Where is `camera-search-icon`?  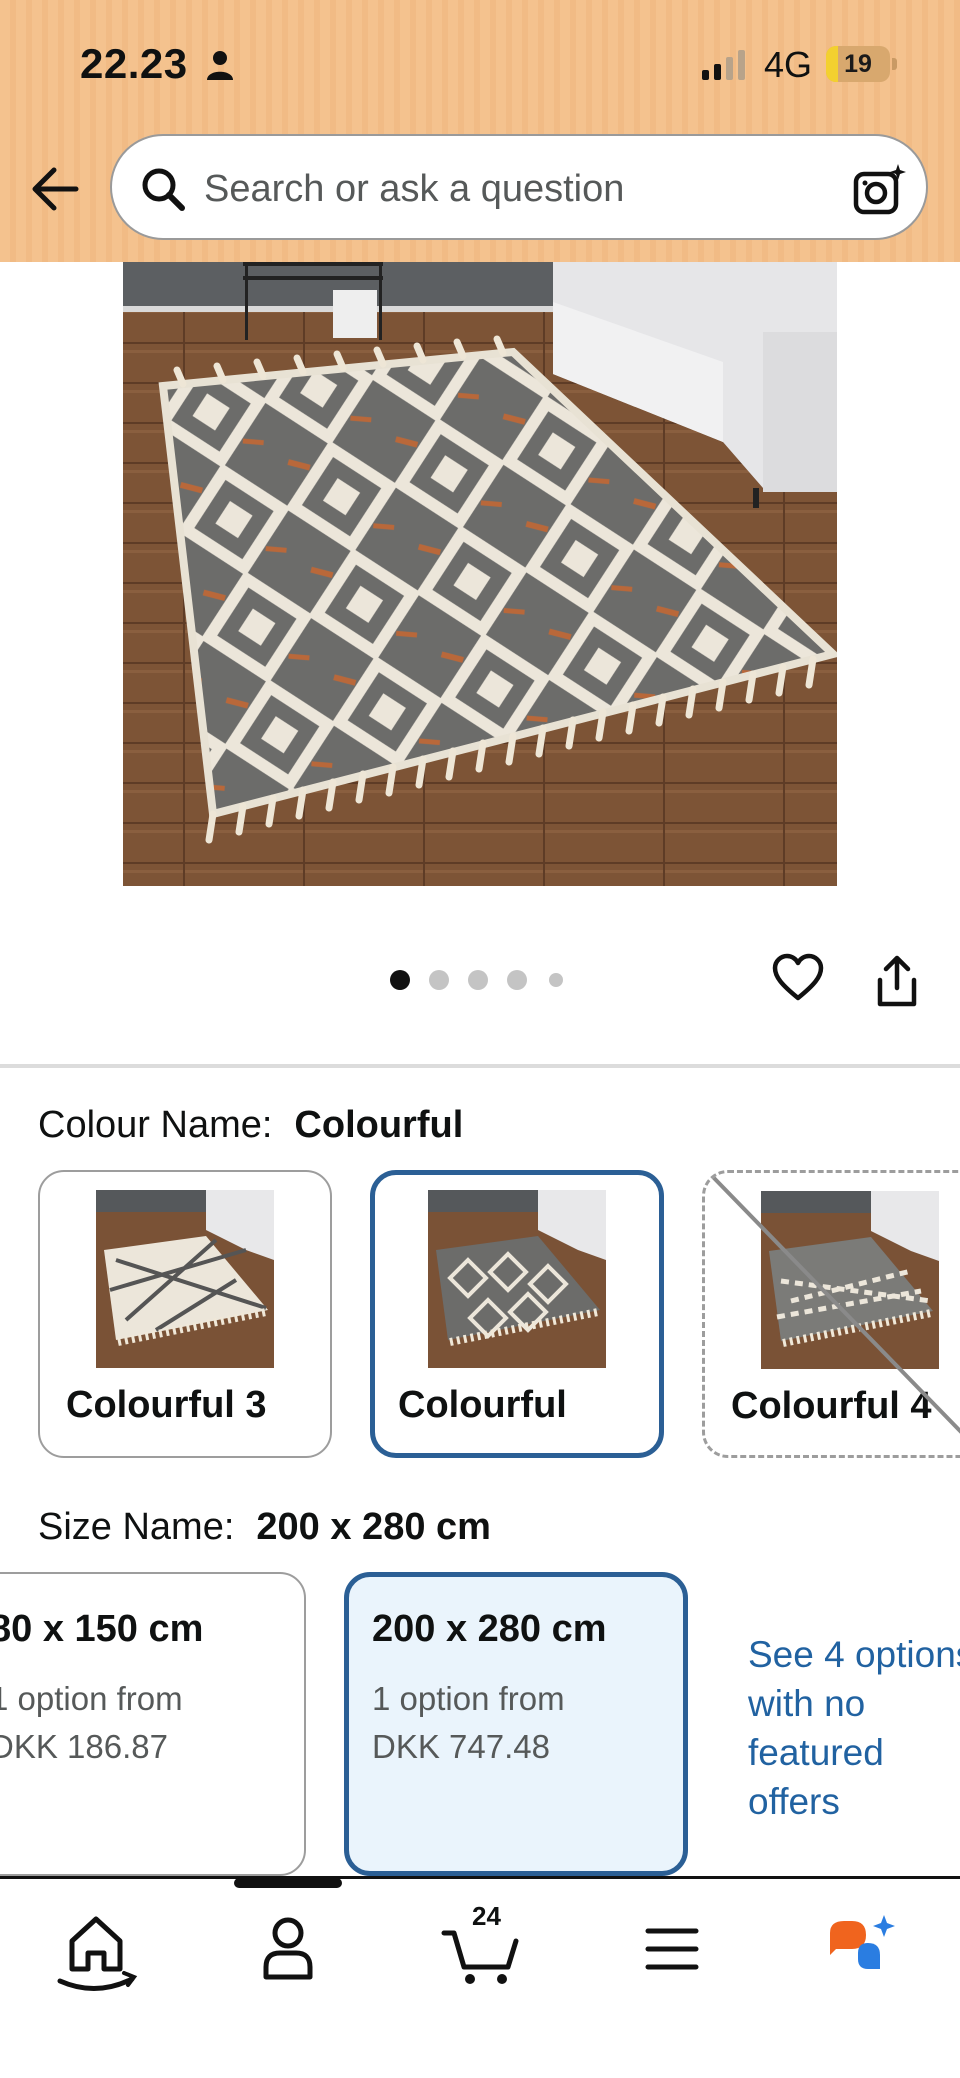
camera-search-icon is located at coordinates (880, 190).